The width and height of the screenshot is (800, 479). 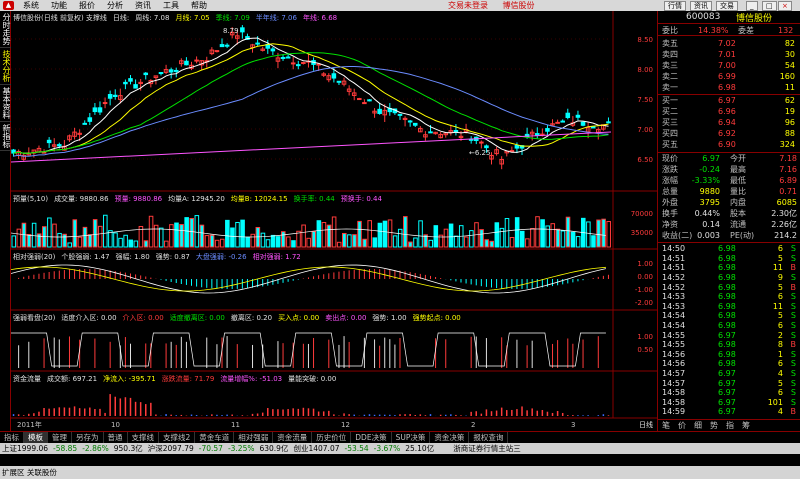 What do you see at coordinates (400, 472) in the screenshot?
I see `extension-bar: 扩展区 关联股份` at bounding box center [400, 472].